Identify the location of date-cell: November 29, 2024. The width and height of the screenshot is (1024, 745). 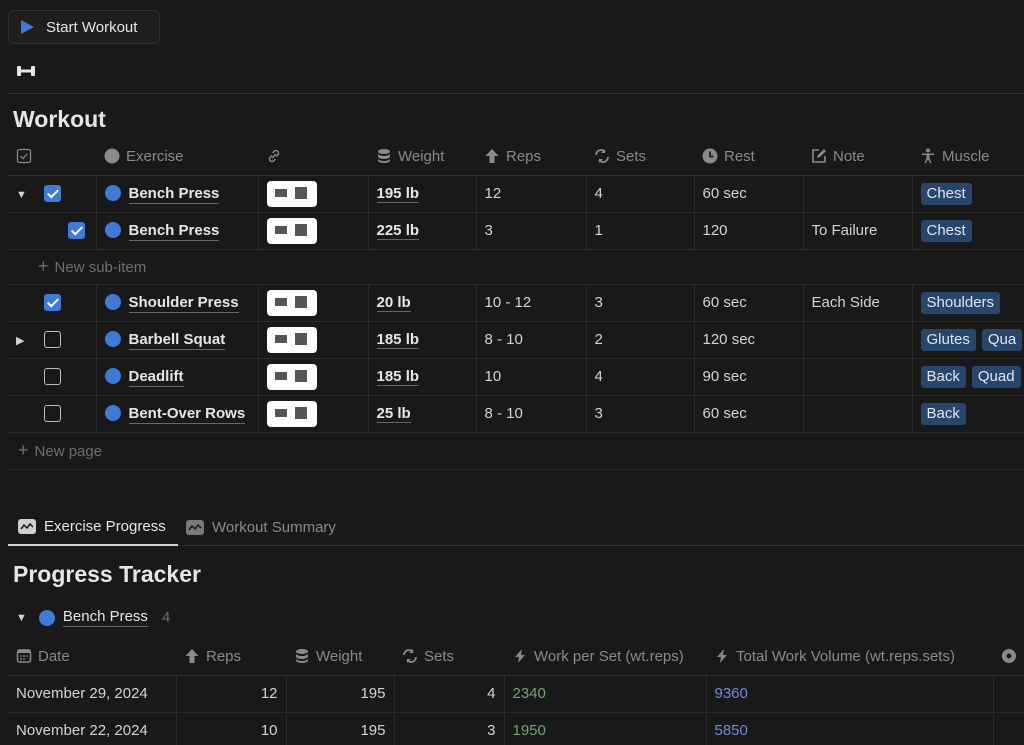
(92, 694).